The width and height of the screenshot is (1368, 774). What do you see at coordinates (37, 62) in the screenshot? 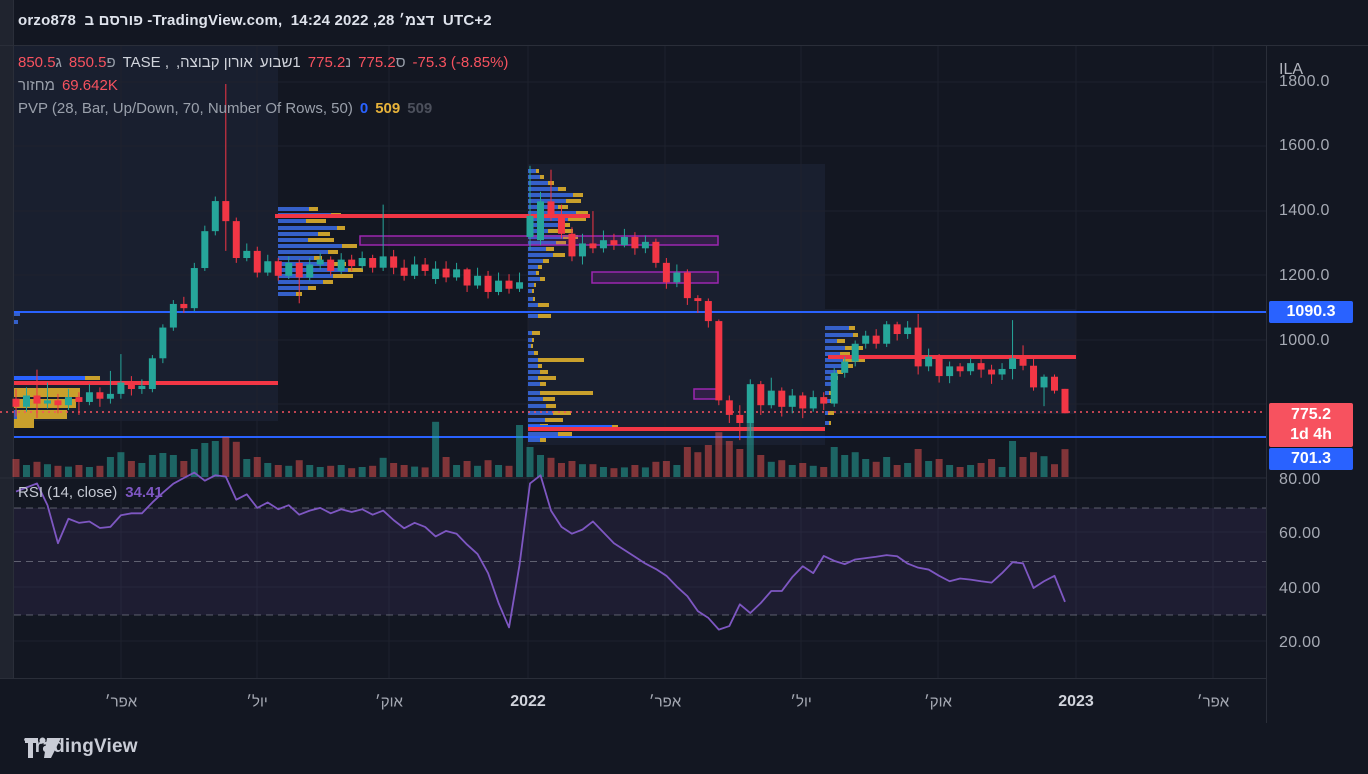
I see `high-value: 850.5` at bounding box center [37, 62].